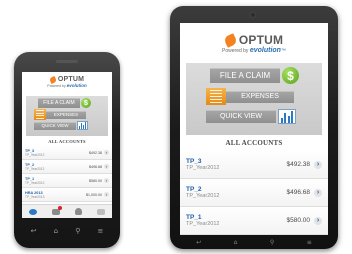  What do you see at coordinates (67, 211) in the screenshot?
I see `phone-tab-bar` at bounding box center [67, 211].